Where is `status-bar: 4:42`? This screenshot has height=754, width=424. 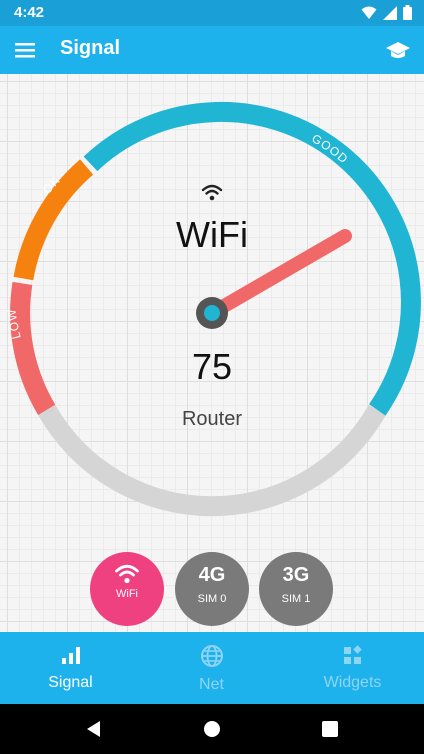 status-bar: 4:42 is located at coordinates (212, 13).